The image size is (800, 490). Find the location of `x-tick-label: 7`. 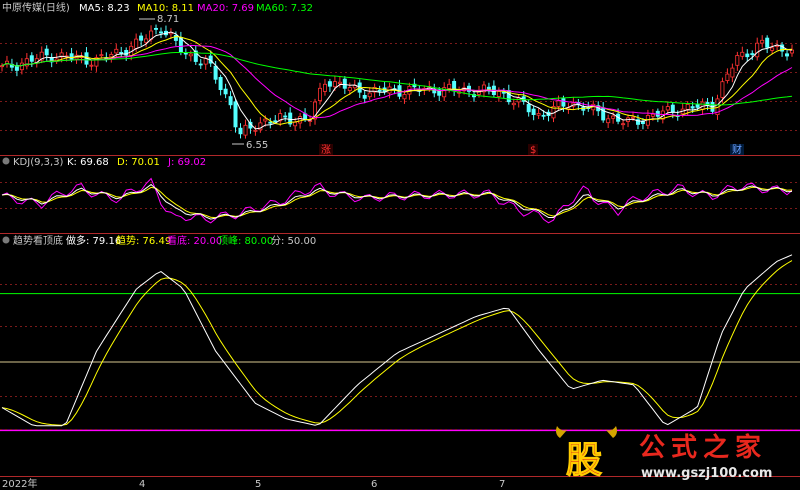

x-tick-label: 7 is located at coordinates (502, 484).